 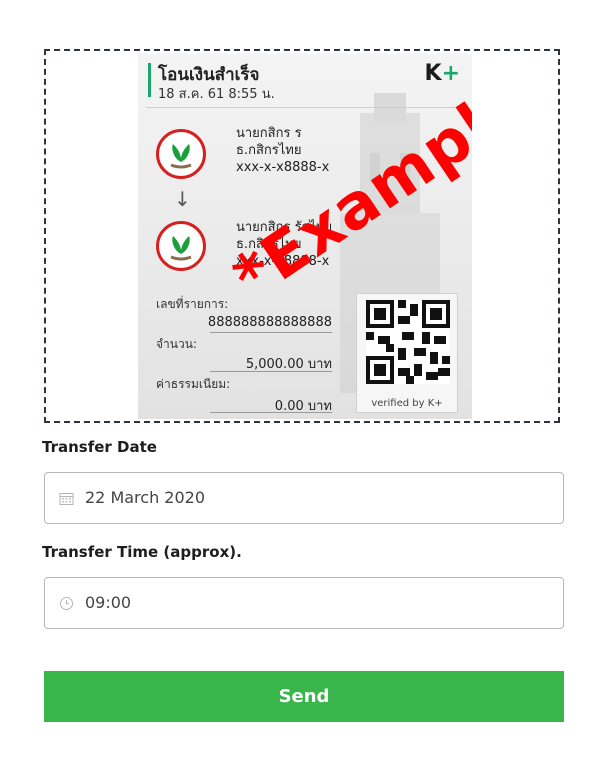 I want to click on clock-icon, so click(x=66, y=603).